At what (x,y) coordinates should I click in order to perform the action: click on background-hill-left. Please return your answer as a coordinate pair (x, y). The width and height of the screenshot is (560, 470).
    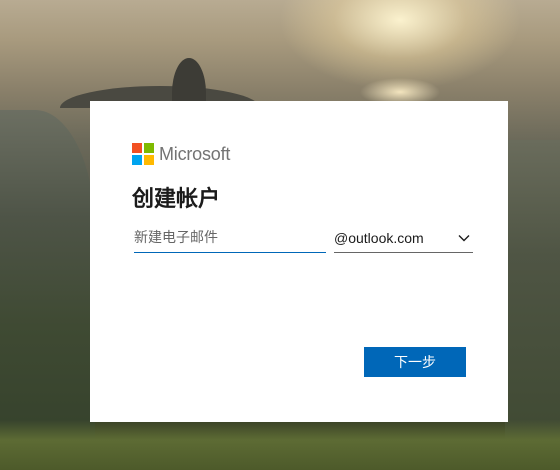
    Looking at the image, I should click on (47, 290).